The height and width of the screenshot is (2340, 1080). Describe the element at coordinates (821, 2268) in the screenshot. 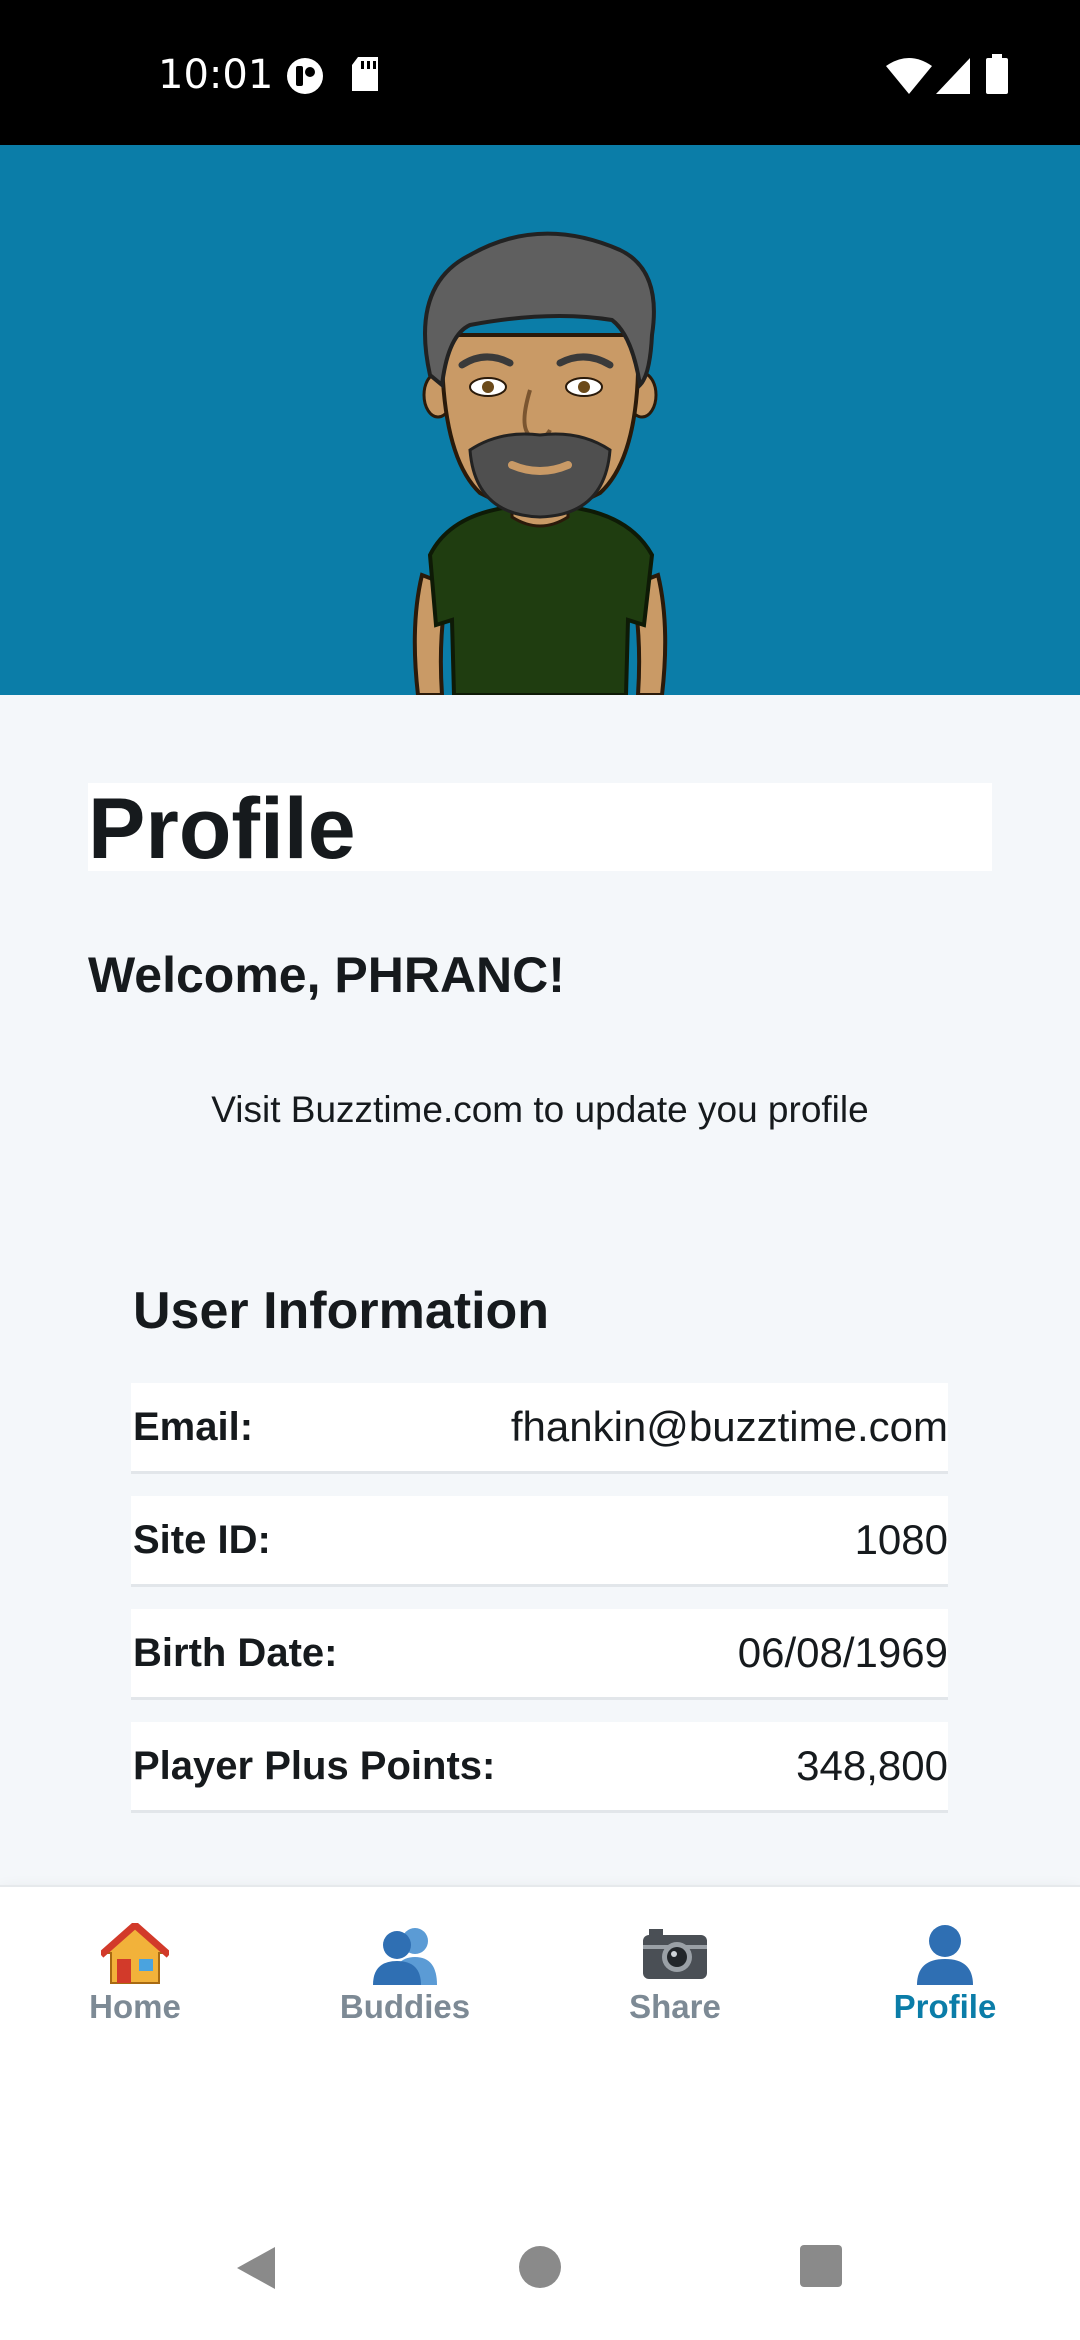

I see `recents-square-icon` at that location.